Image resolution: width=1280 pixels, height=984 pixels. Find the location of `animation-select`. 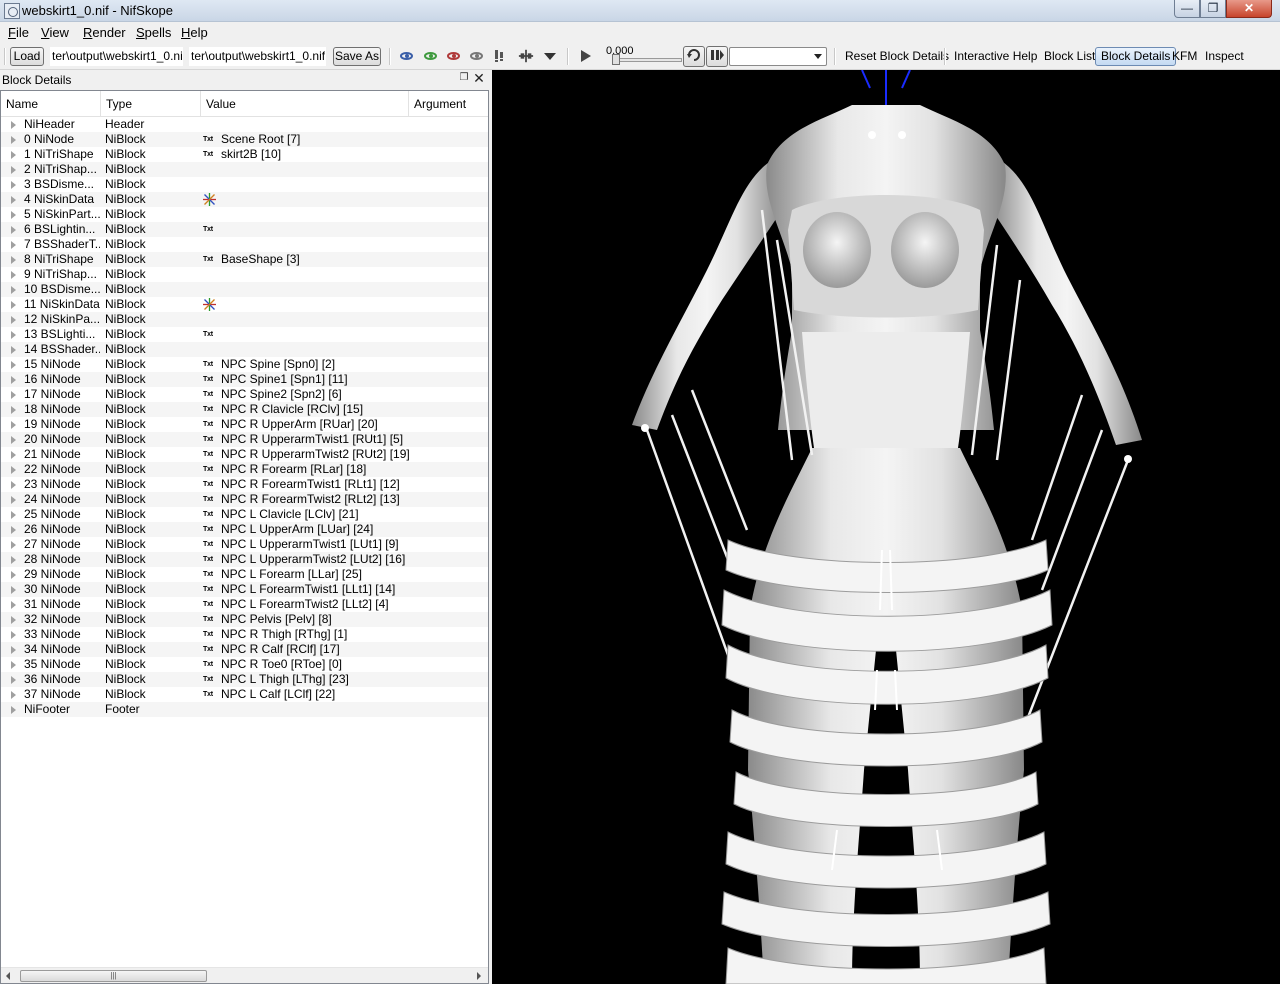

animation-select is located at coordinates (778, 56).